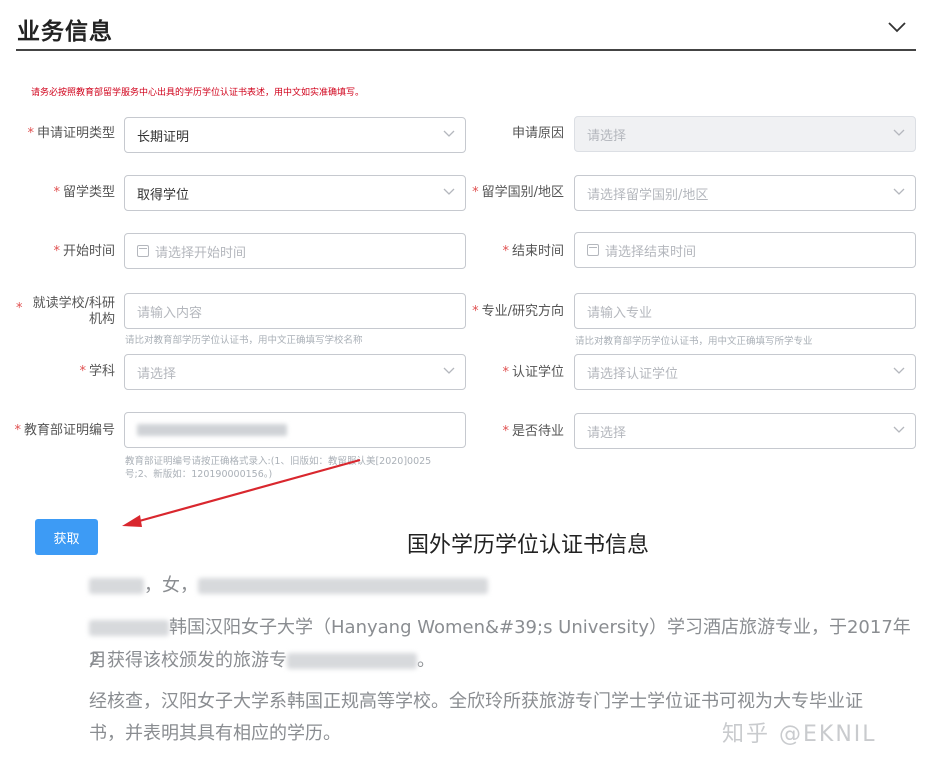  I want to click on school-input: 请输入内容, so click(295, 311).